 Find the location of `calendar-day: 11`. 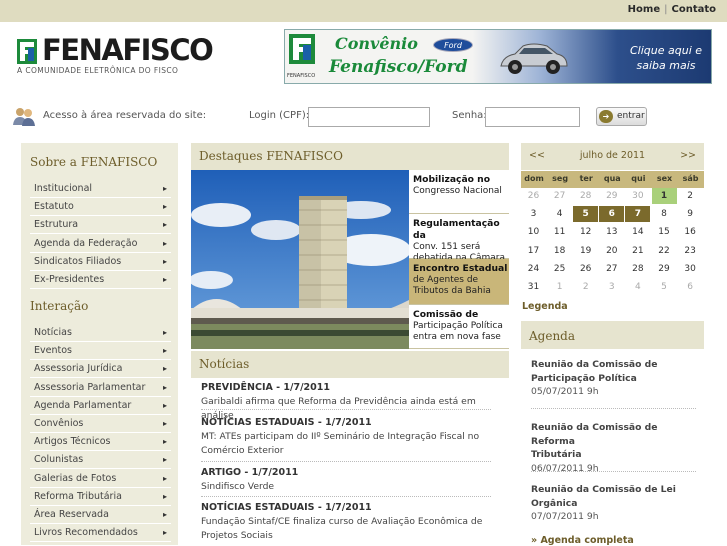

calendar-day: 11 is located at coordinates (559, 232).